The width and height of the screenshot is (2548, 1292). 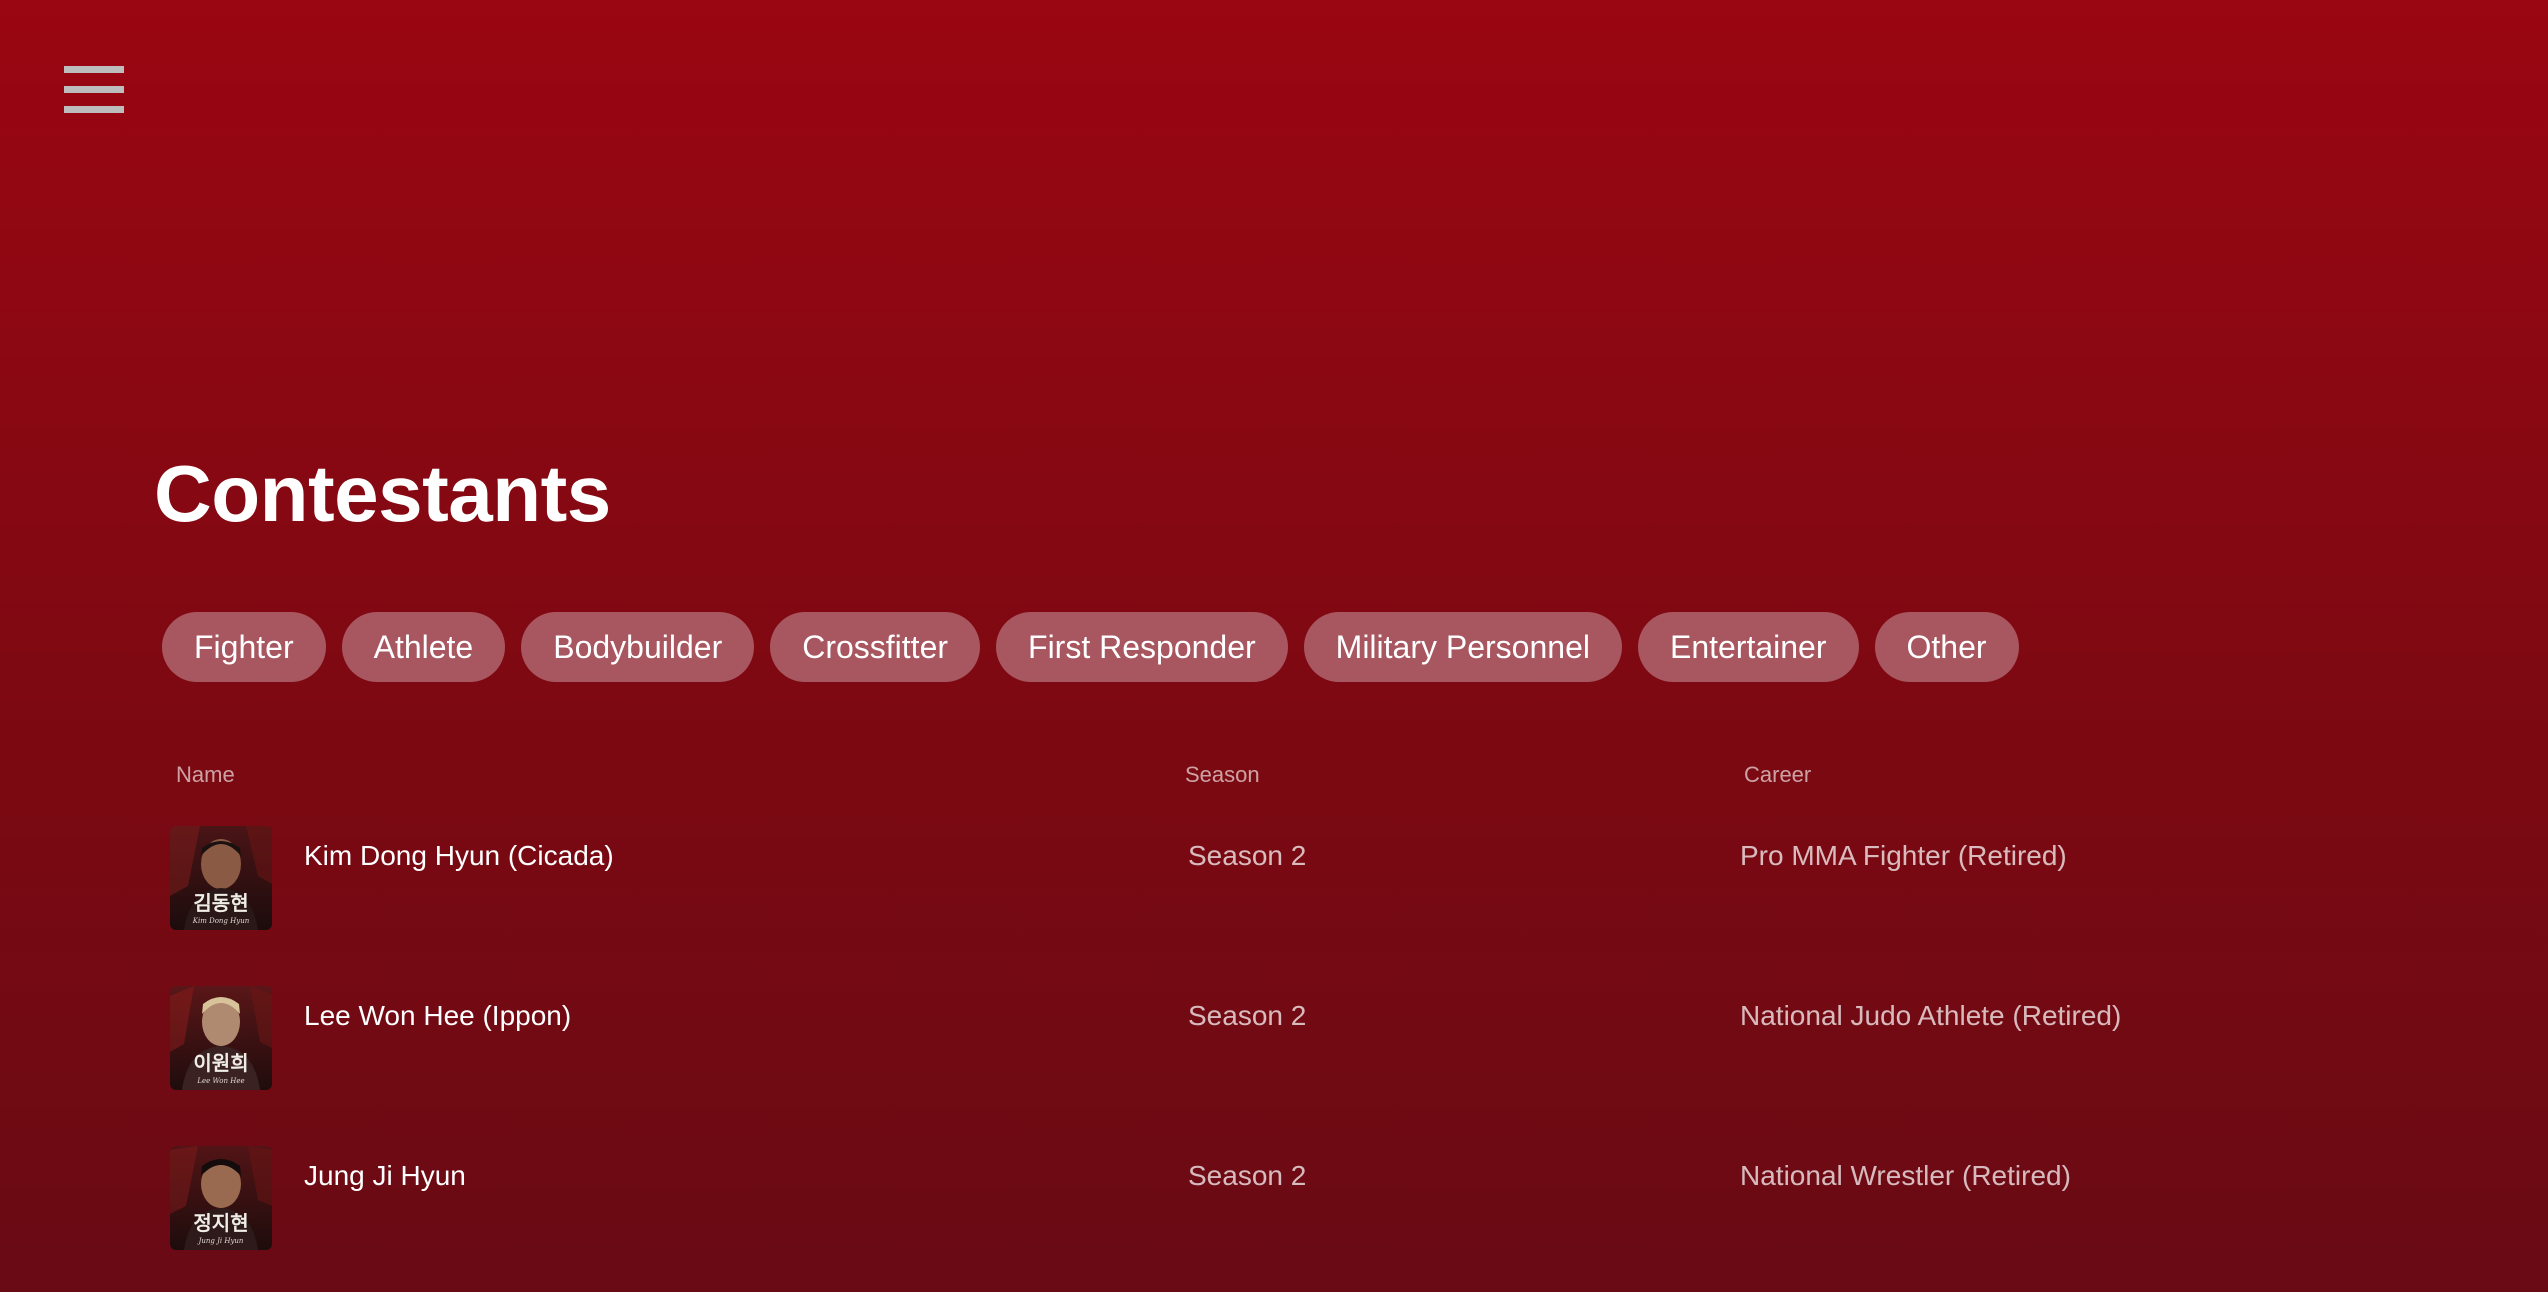 What do you see at coordinates (1905, 1175) in the screenshot?
I see `contestant-career: National Wrestler (Retired)` at bounding box center [1905, 1175].